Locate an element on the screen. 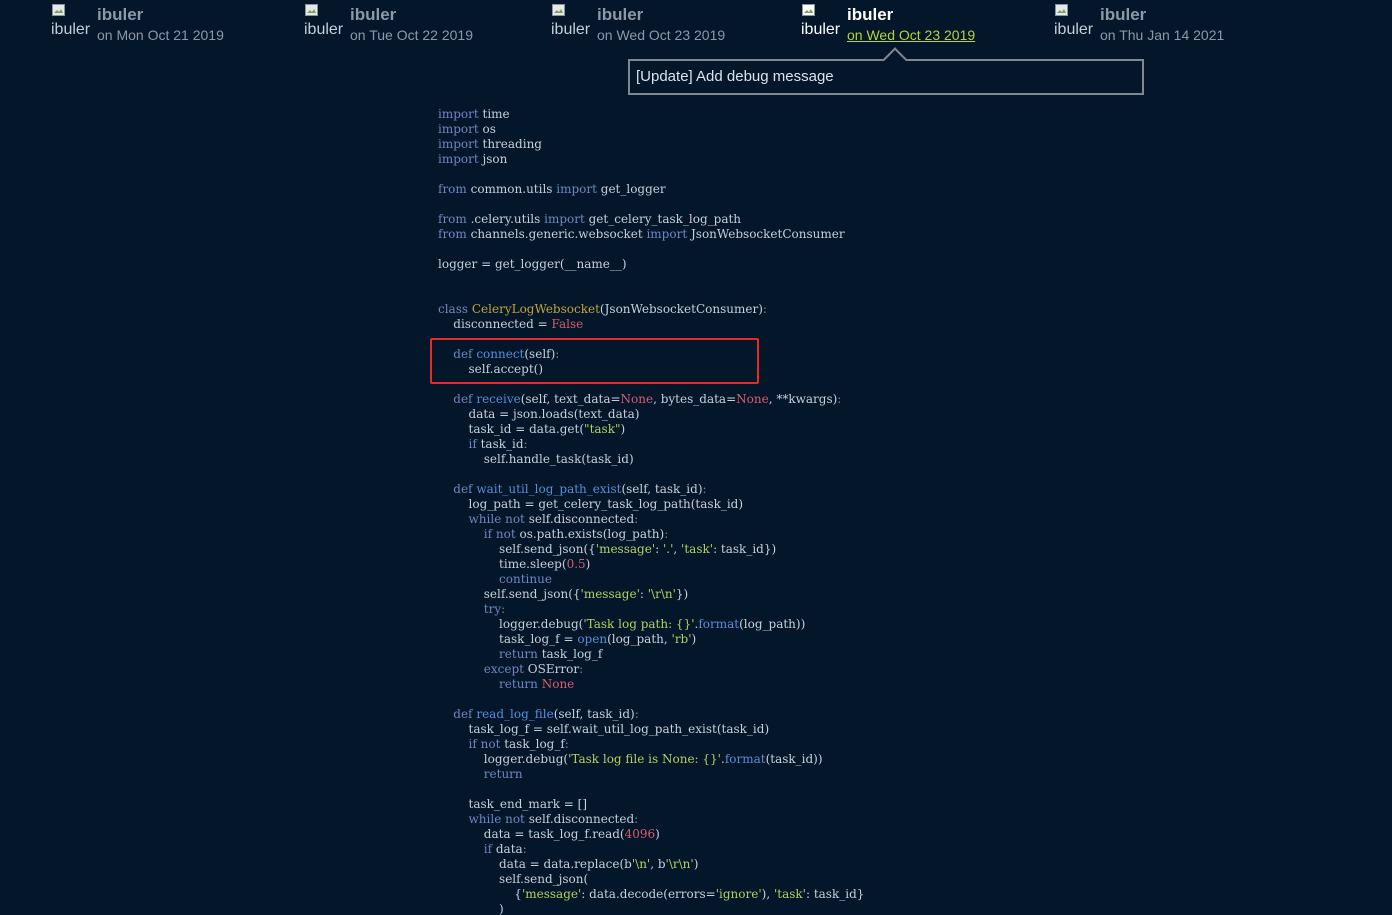 Image resolution: width=1392 pixels, height=915 pixels. code-line: def connect(self): is located at coordinates (651, 354).